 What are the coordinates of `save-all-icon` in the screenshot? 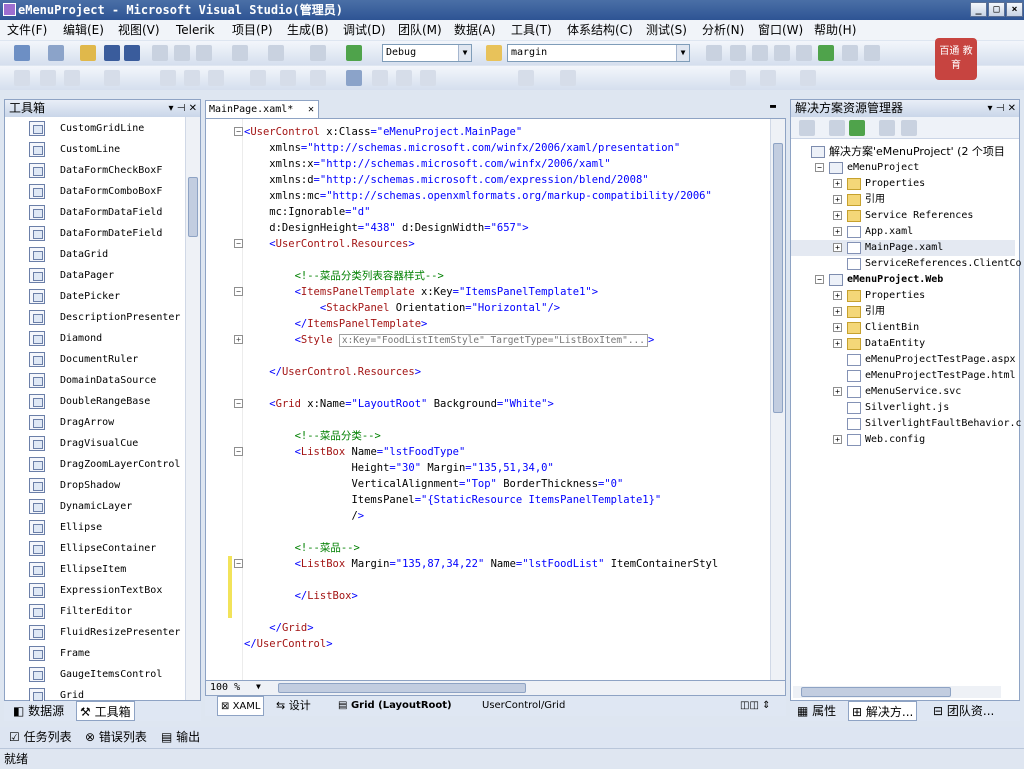 It's located at (132, 53).